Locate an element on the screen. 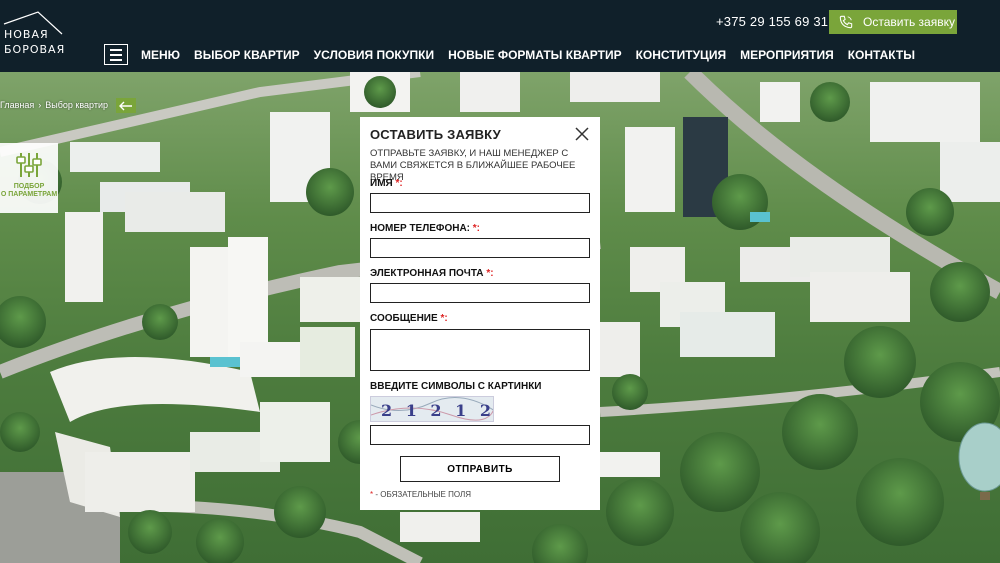  required-note: * - обязательные поля is located at coordinates (420, 494).